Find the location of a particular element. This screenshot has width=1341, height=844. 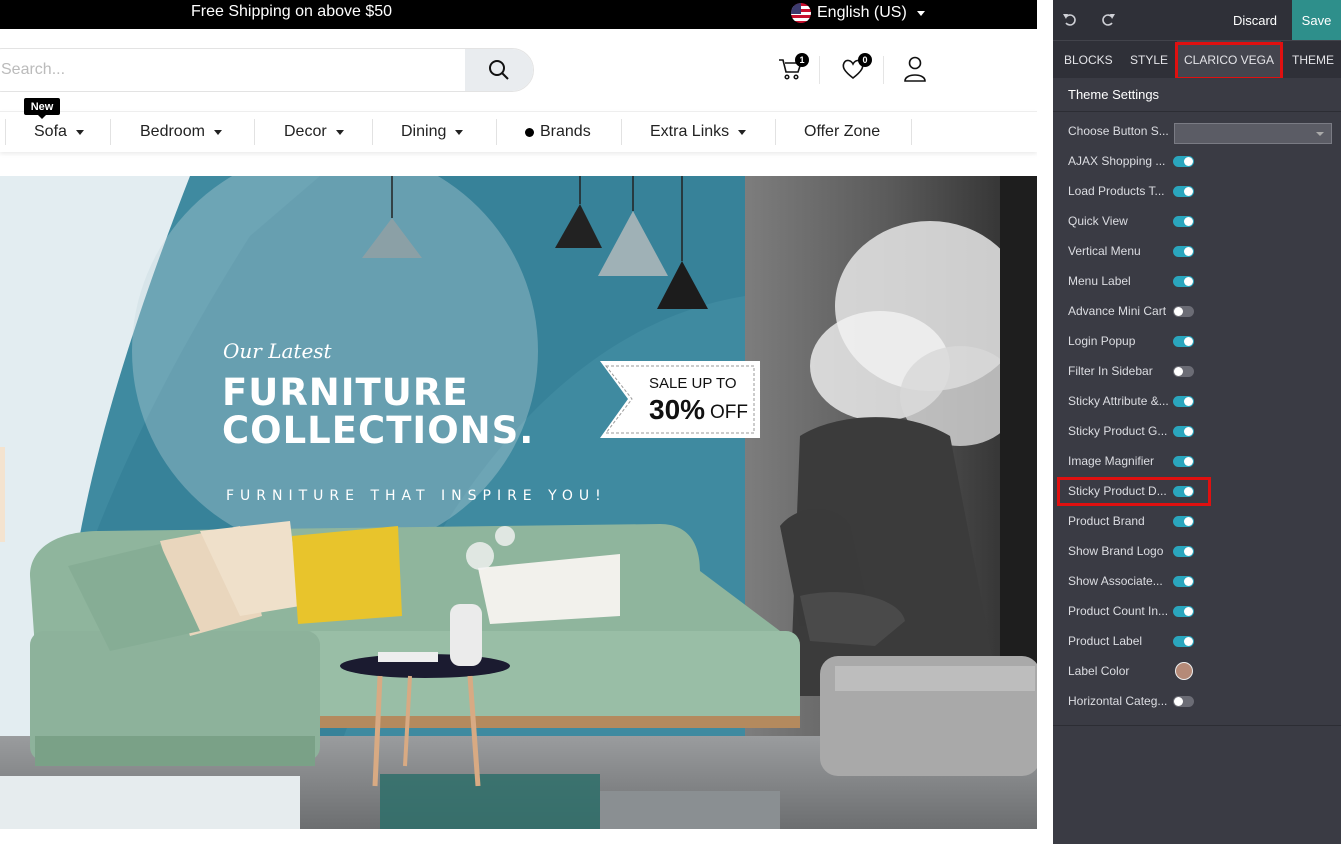

option-row: Product Label is located at coordinates (1197, 641).